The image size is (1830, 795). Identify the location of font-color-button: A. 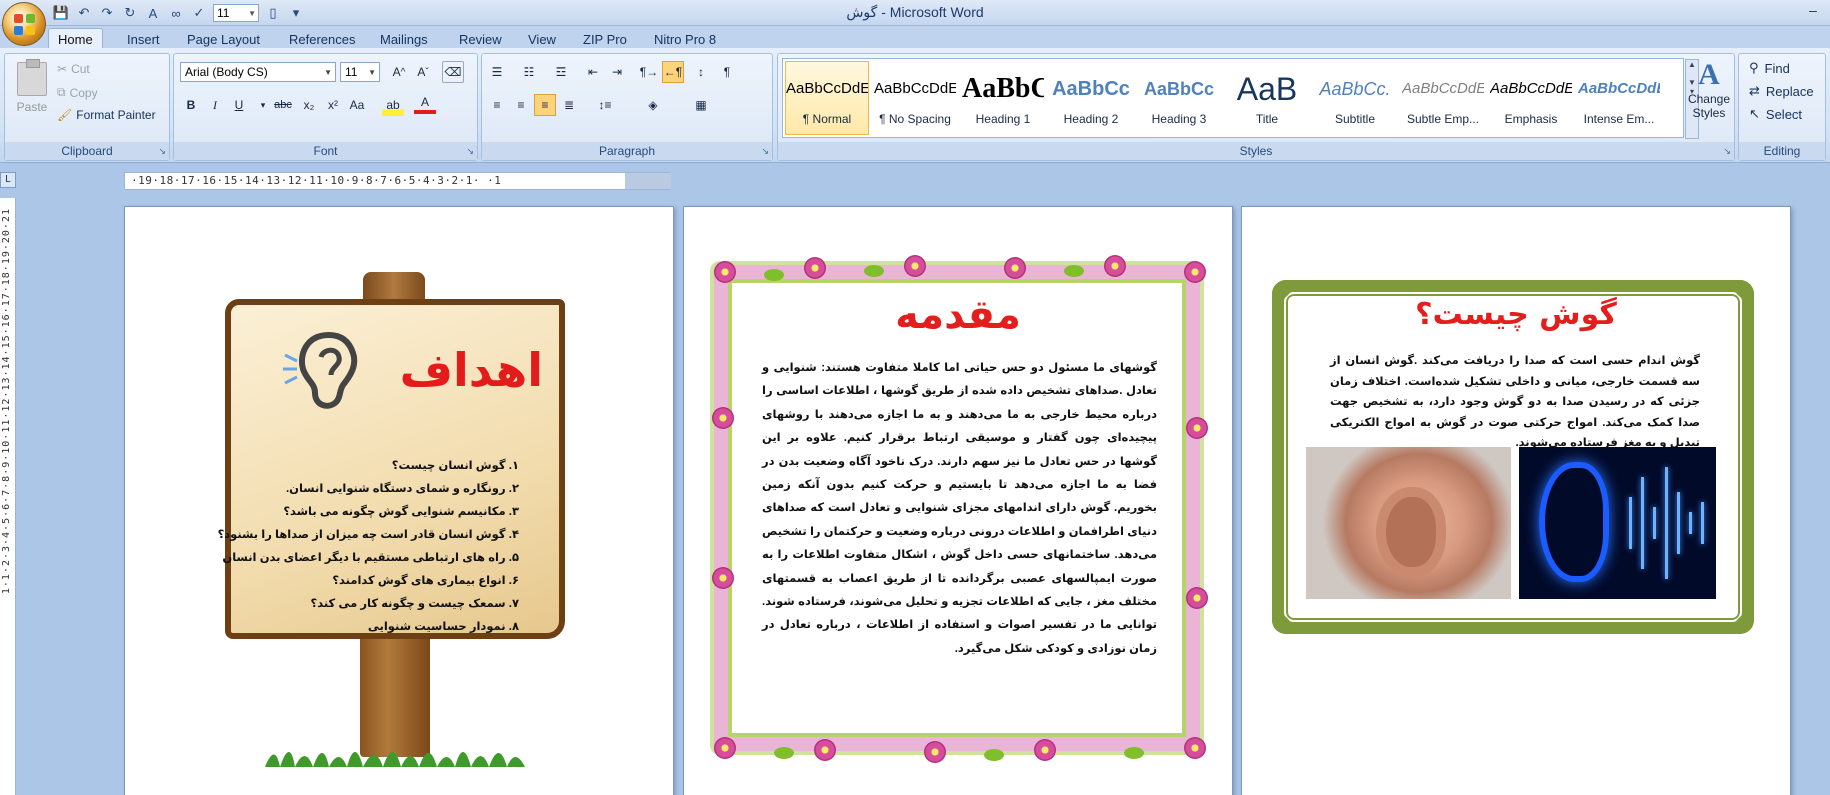
(425, 104).